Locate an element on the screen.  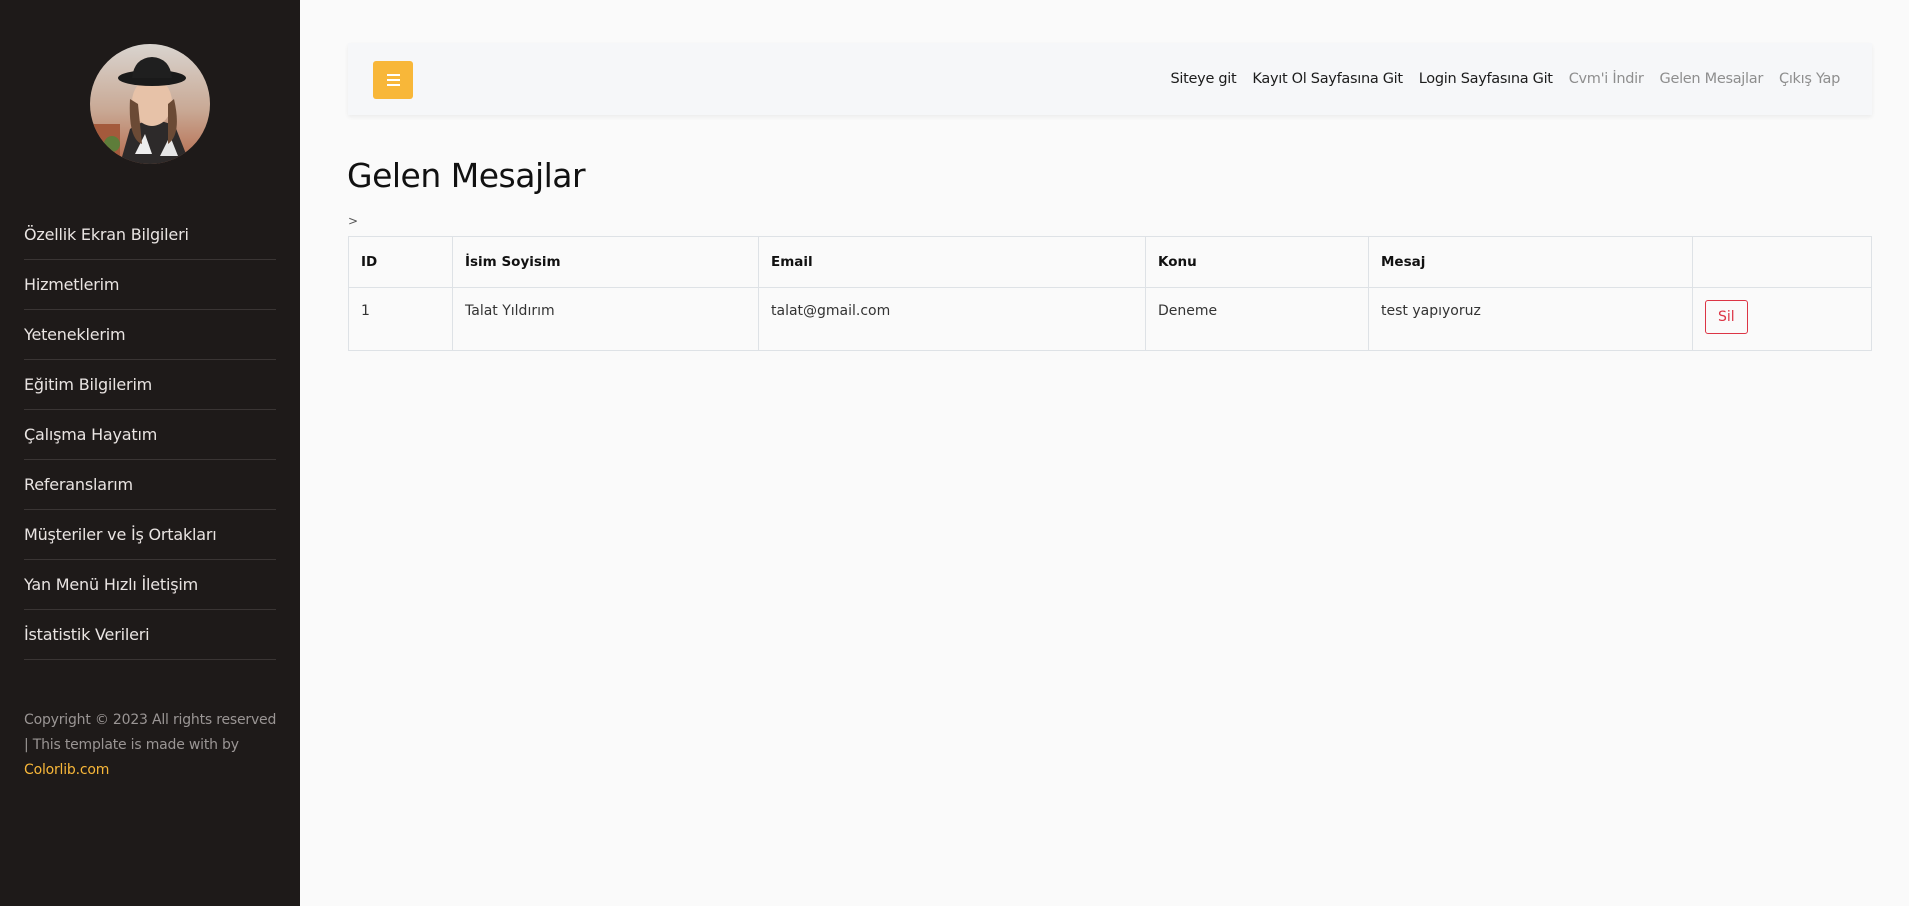
table-header-row: ID İsim Soyisim Email Konu Mesaj is located at coordinates (1110, 262).